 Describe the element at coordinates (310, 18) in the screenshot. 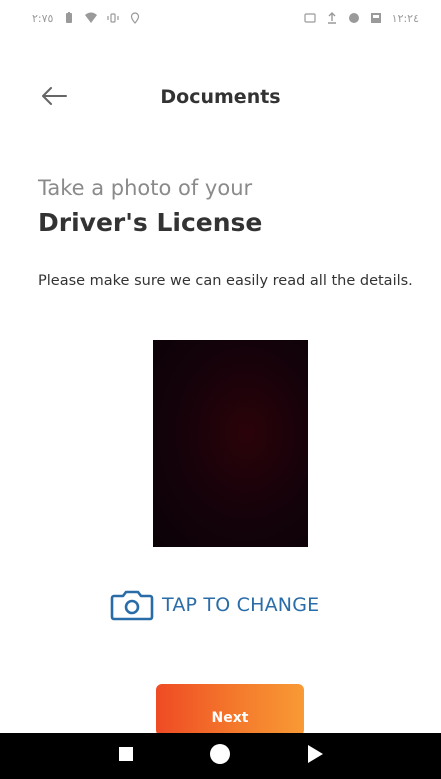

I see `nfc-icon` at that location.